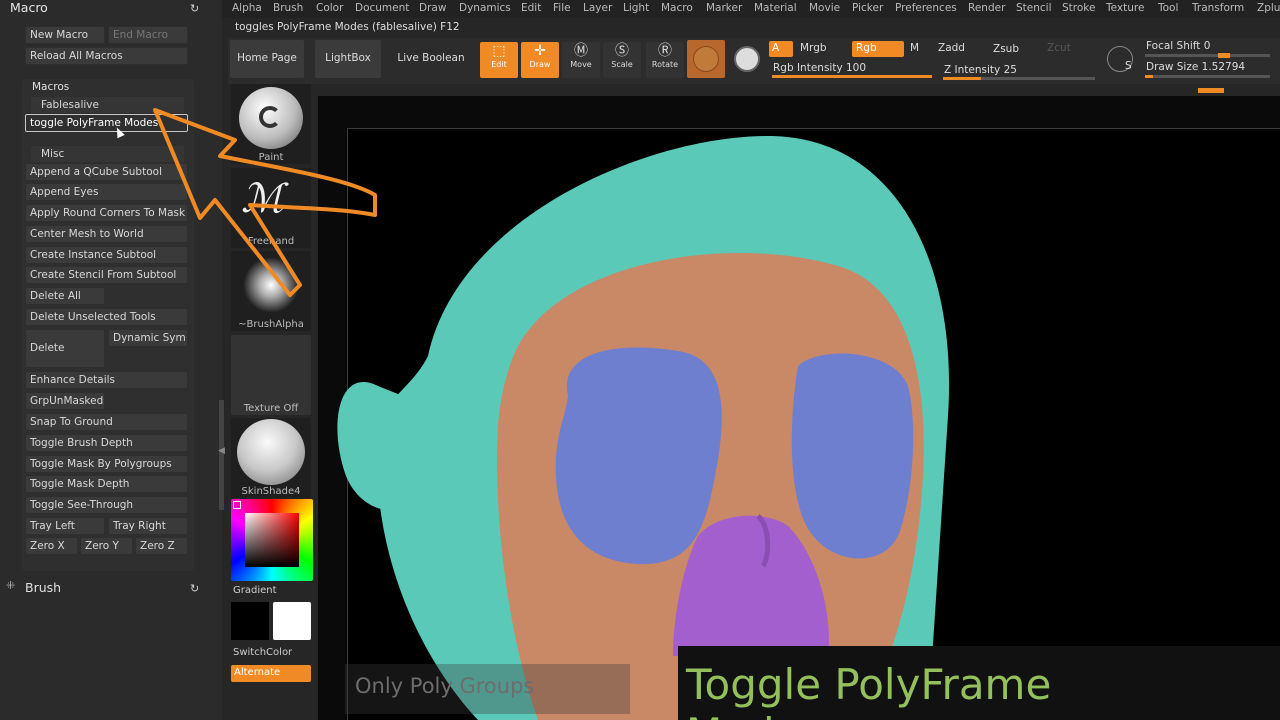 The width and height of the screenshot is (1280, 720). I want to click on macro-toggle-see-through-button: Toggle See-Through, so click(106, 505).